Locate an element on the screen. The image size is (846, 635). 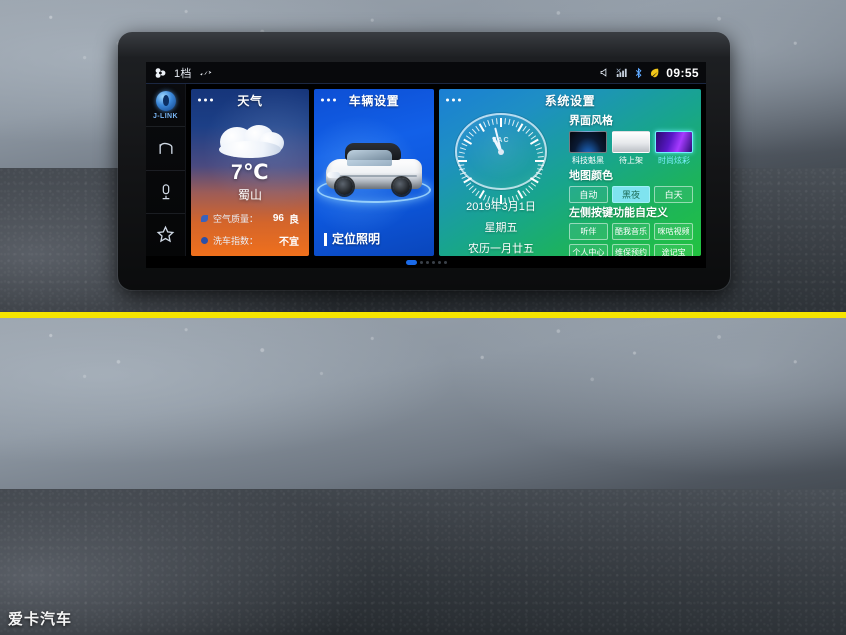
theme-heading: 界面风格 is located at coordinates (591, 121).